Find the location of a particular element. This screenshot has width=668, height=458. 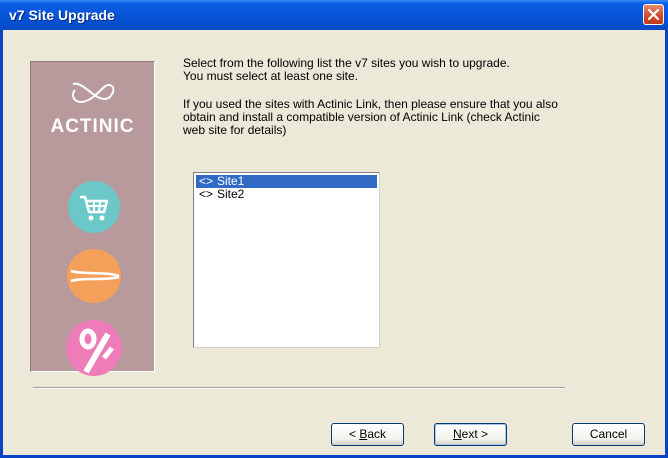

close-button is located at coordinates (653, 14).